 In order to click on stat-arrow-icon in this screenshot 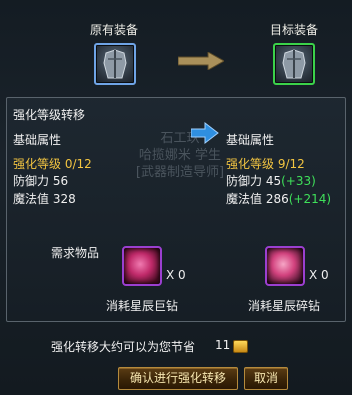, I will do `click(204, 134)`.